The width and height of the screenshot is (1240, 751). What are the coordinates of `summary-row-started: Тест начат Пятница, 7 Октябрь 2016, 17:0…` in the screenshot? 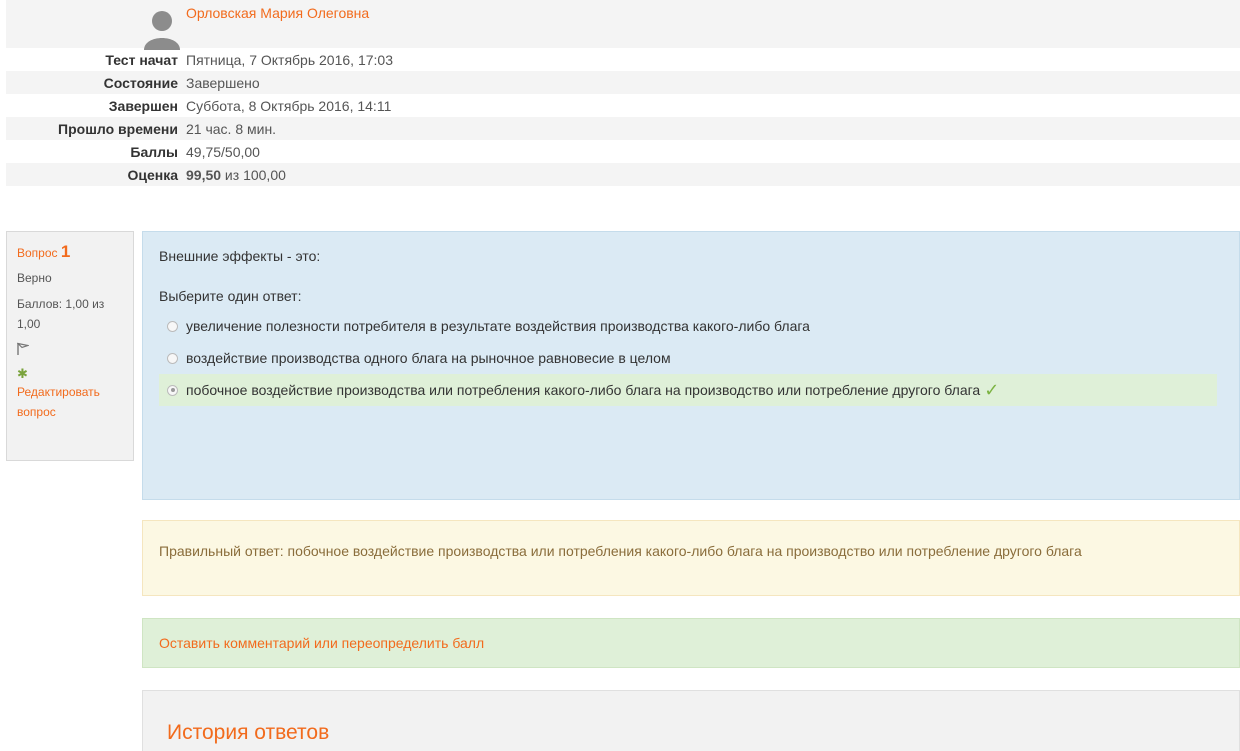 It's located at (623, 59).